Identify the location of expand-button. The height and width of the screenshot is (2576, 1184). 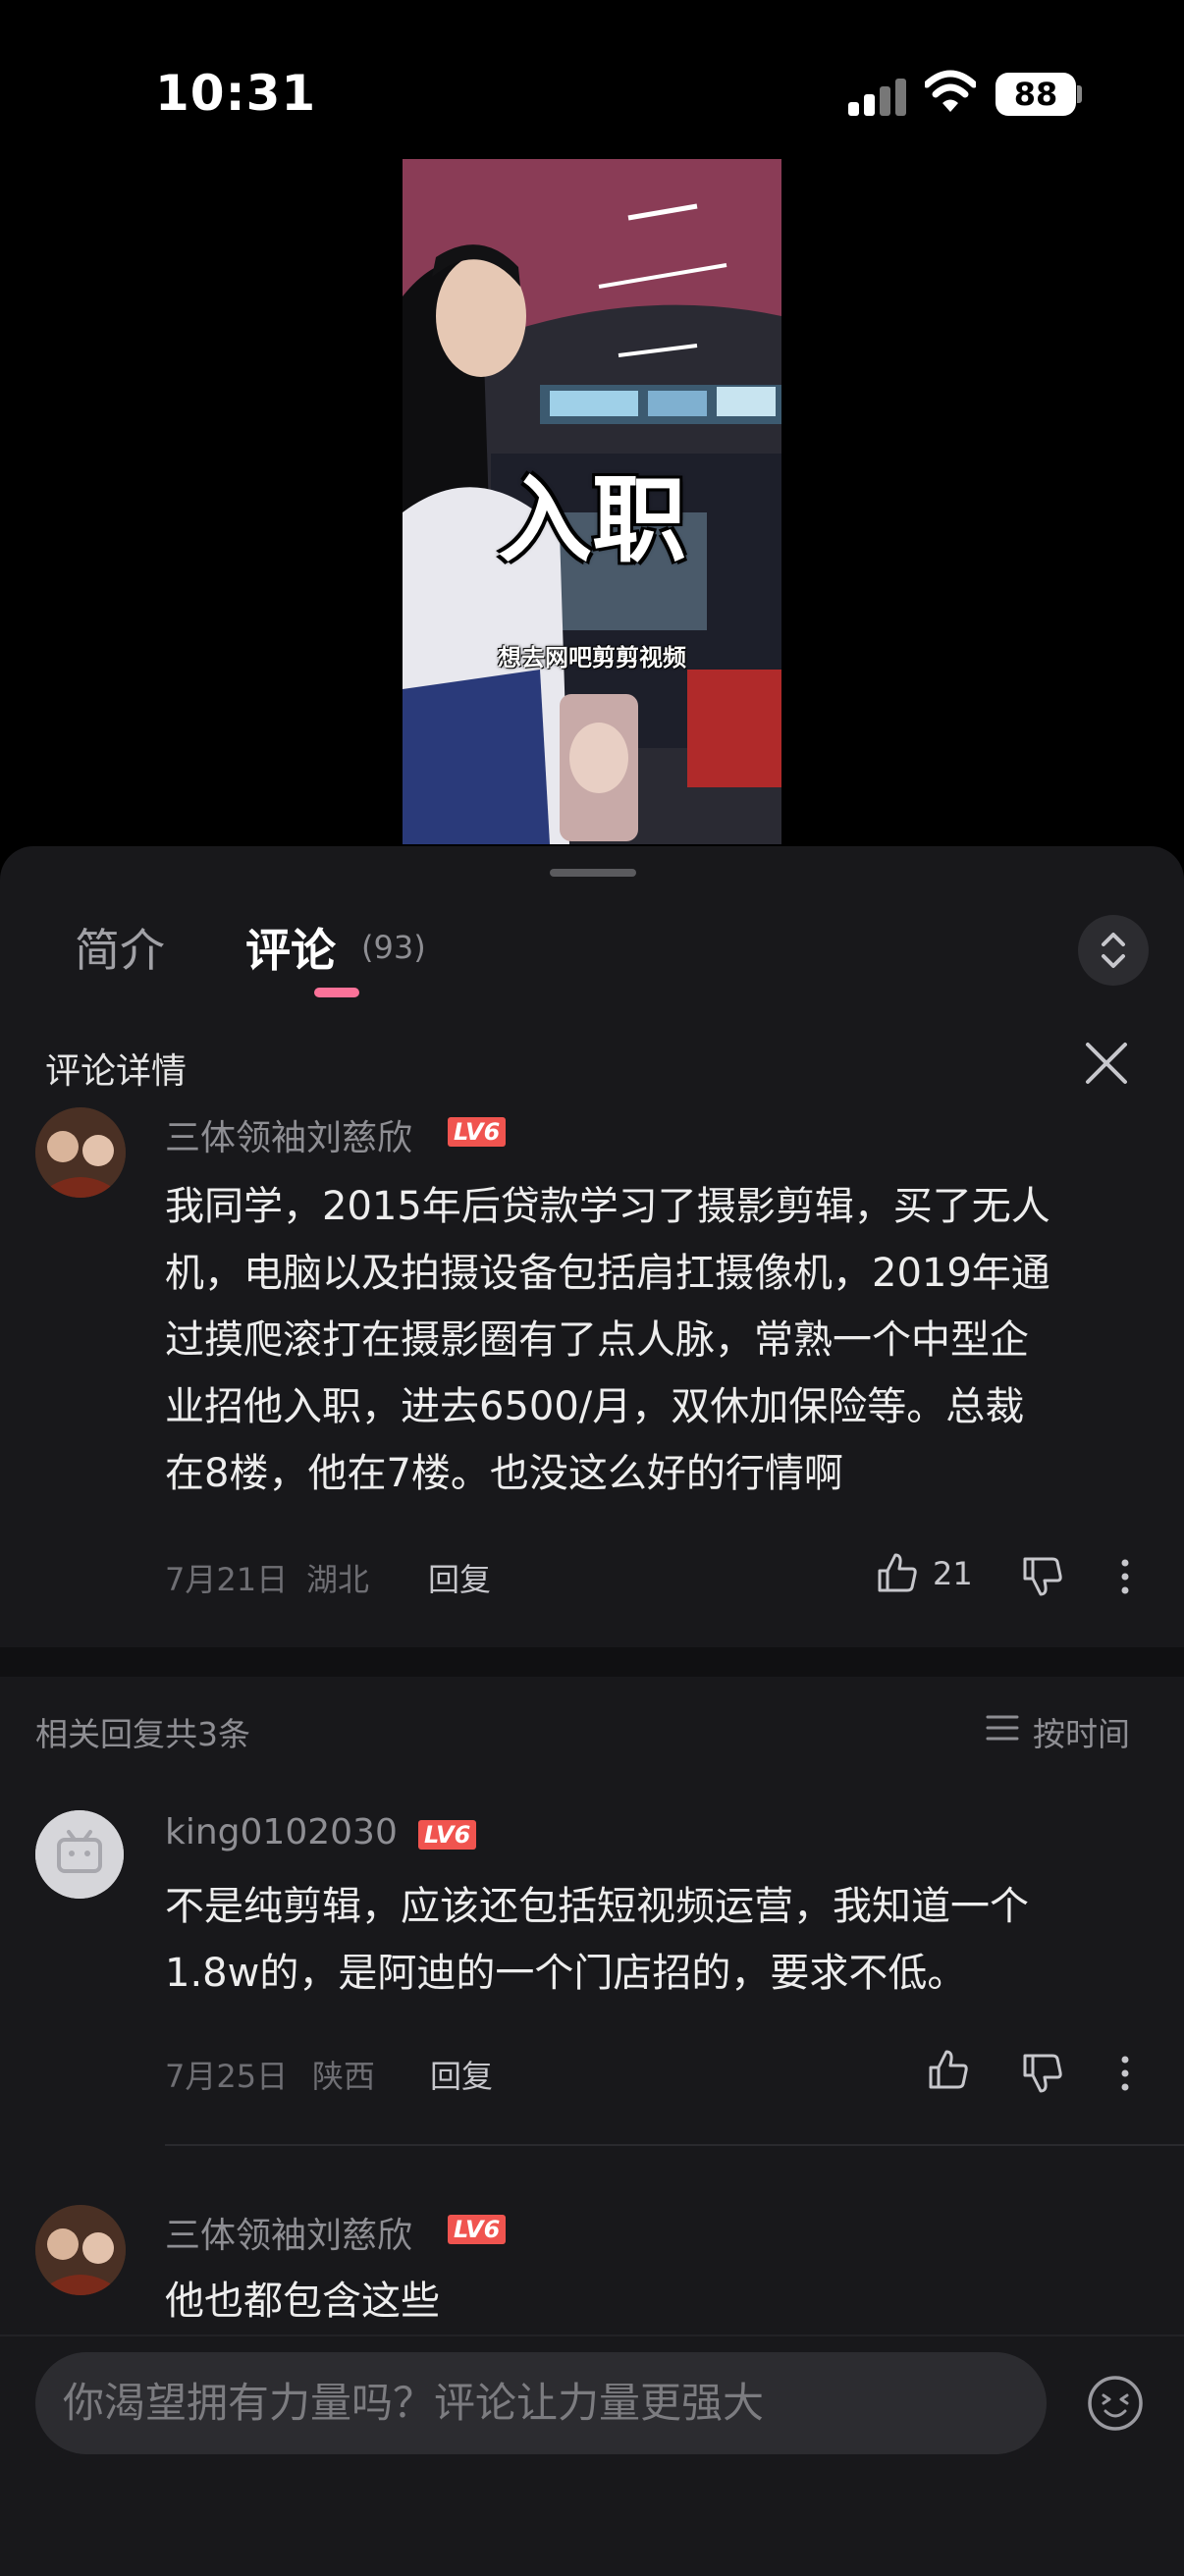
(1113, 950).